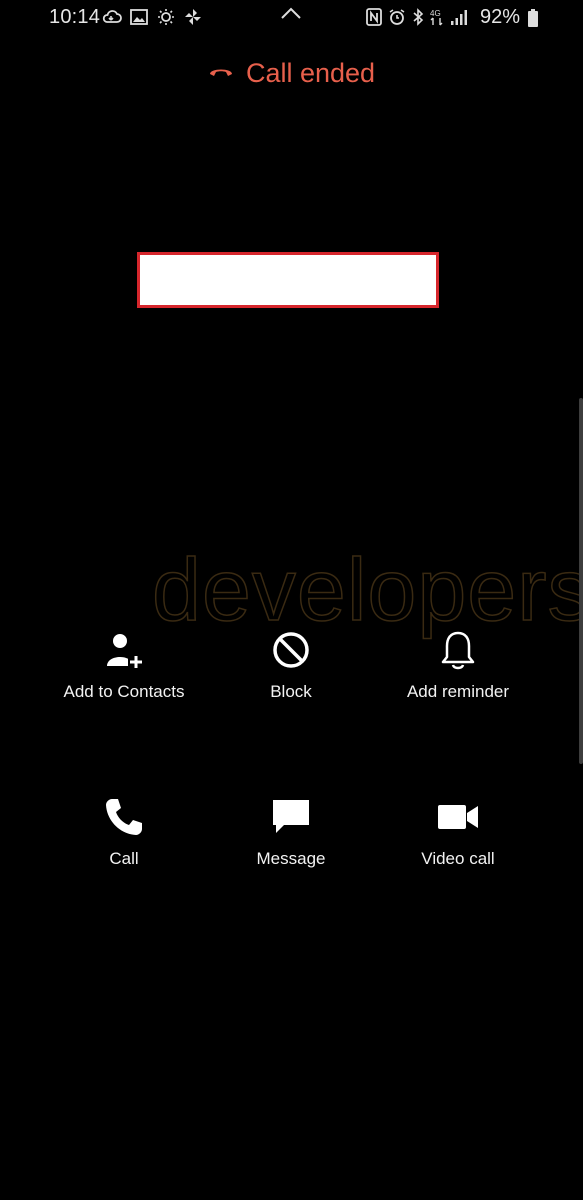 The image size is (583, 1200). I want to click on battery-percent: 92%, so click(500, 17).